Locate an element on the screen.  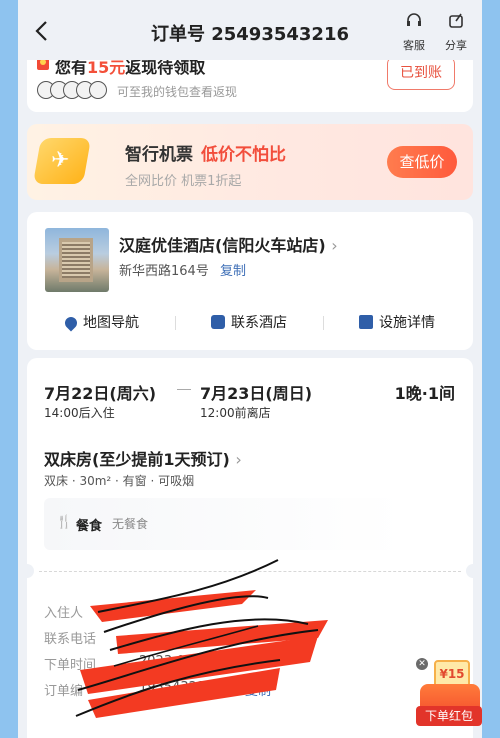
floating-red-packet: ✕ ¥15 下单红包 is located at coordinates (449, 694).